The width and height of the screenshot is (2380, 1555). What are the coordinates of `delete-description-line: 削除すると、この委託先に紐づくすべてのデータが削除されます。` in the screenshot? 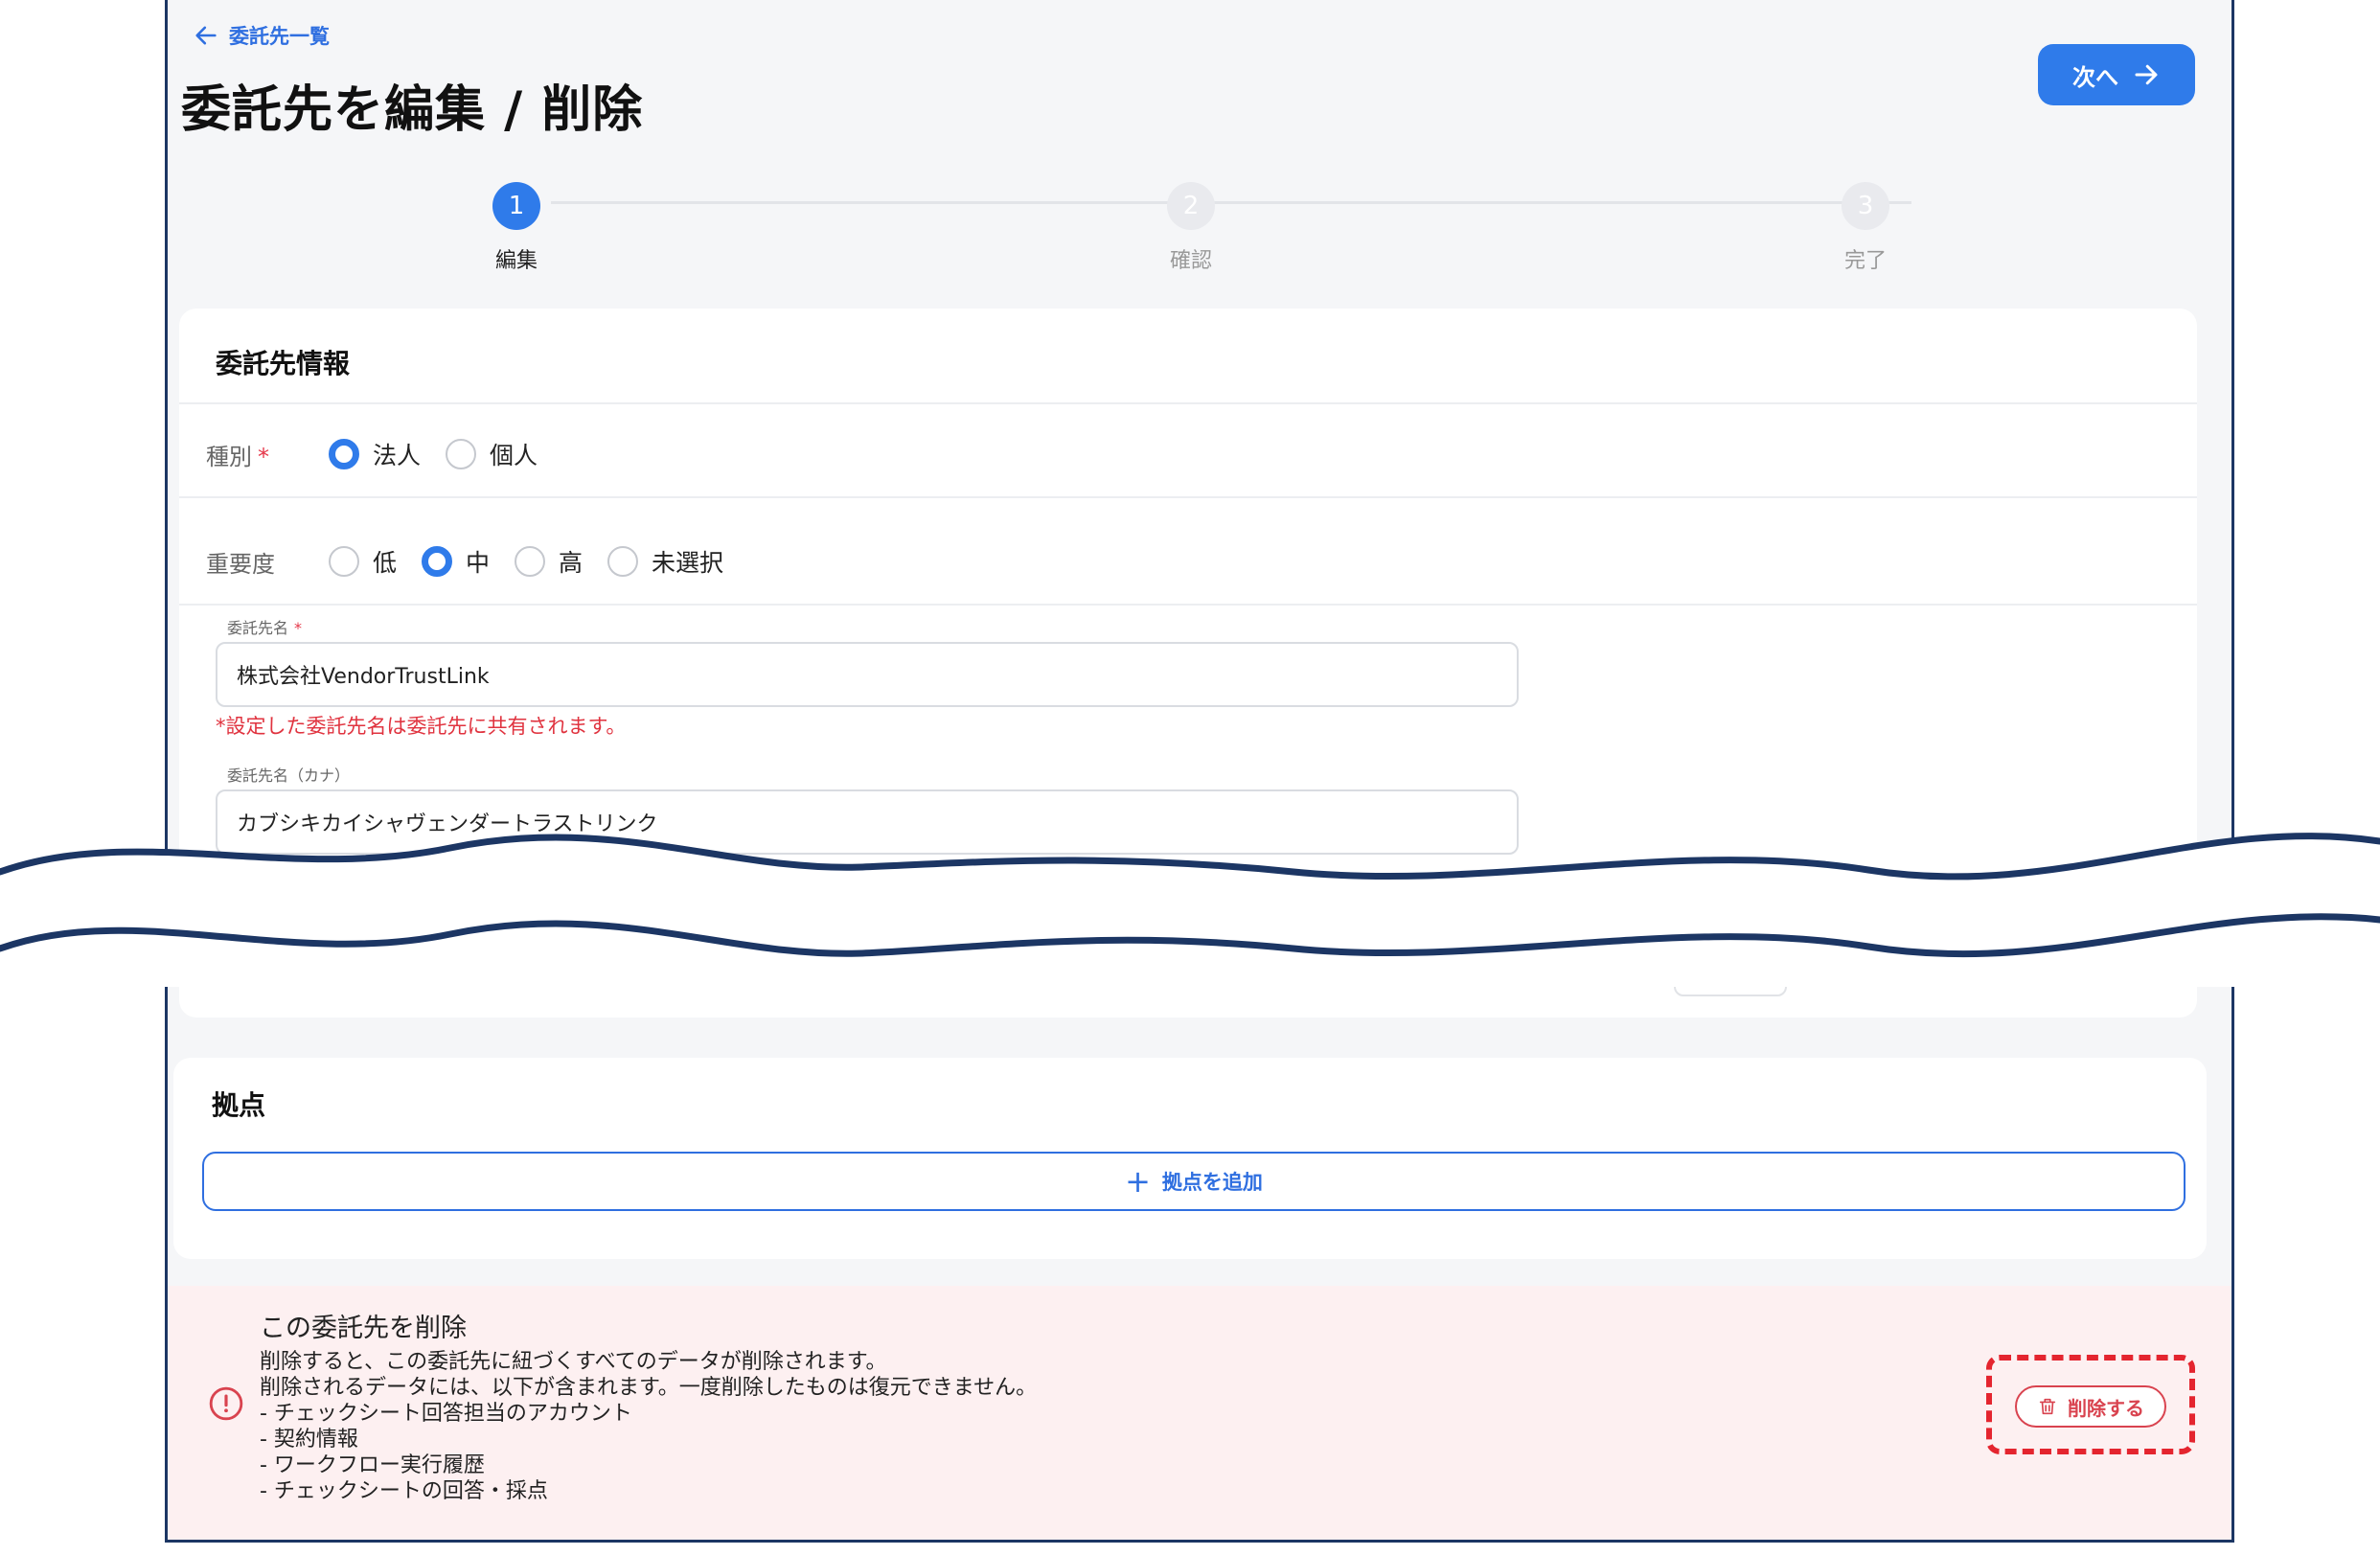 It's located at (574, 1362).